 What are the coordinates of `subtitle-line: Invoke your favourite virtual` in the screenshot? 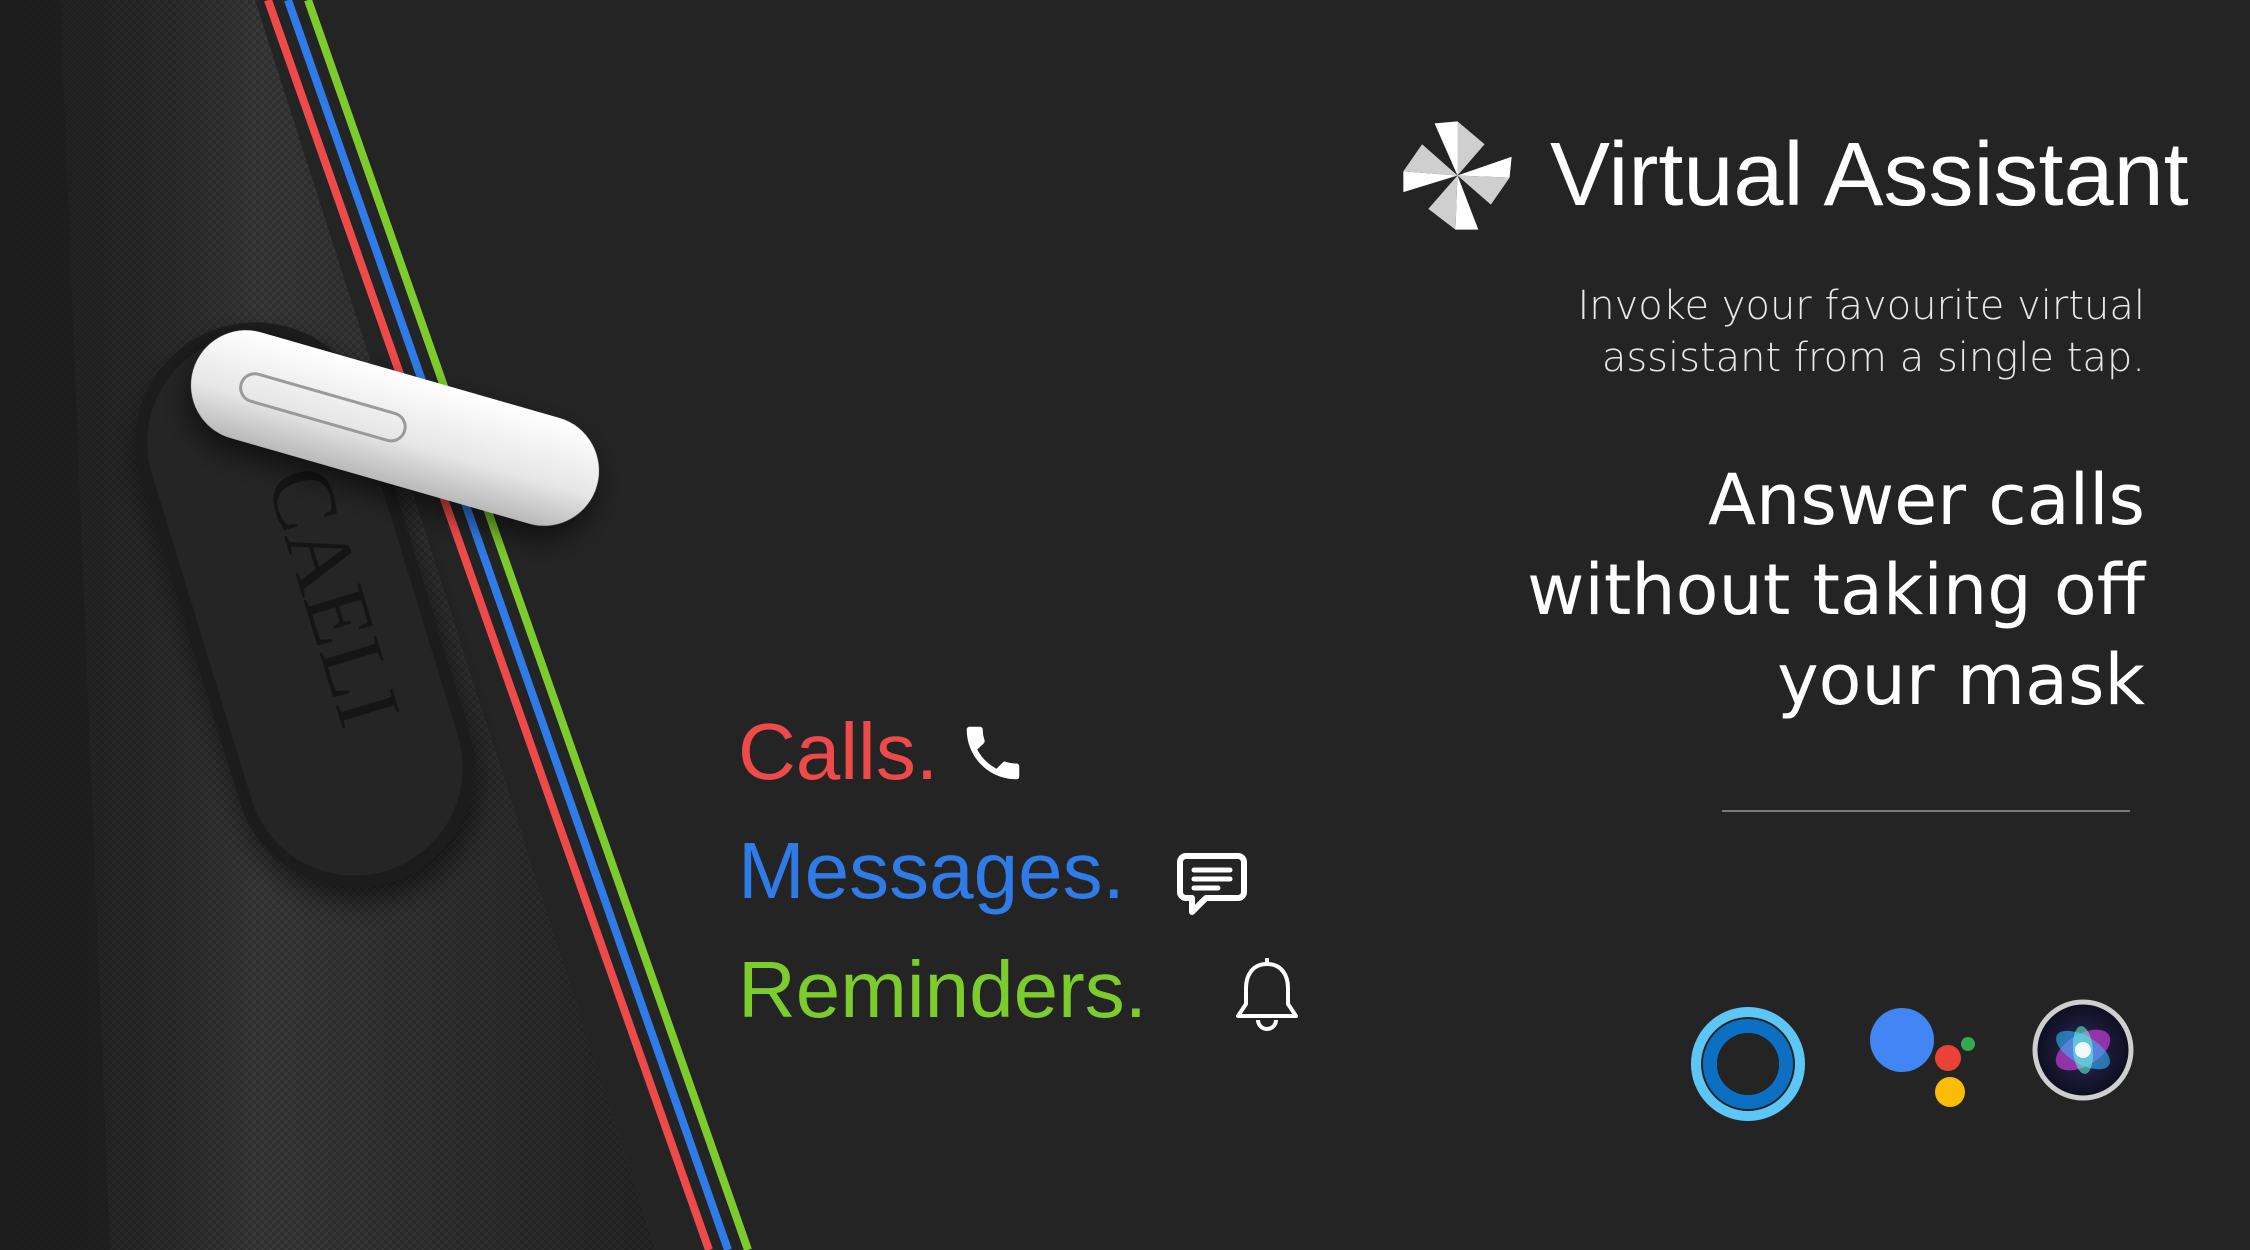 It's located at (1861, 306).